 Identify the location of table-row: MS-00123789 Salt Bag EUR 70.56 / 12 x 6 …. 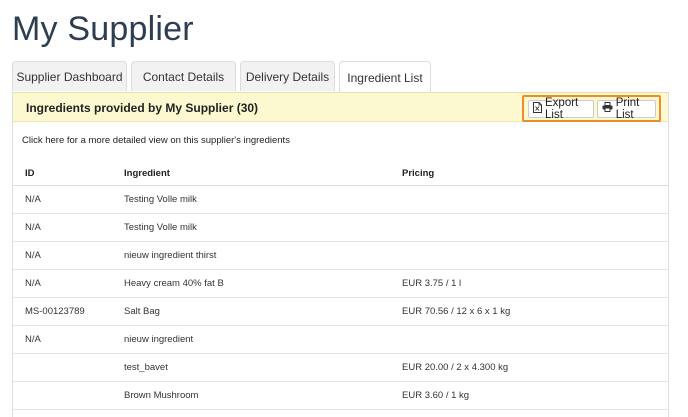
(341, 311).